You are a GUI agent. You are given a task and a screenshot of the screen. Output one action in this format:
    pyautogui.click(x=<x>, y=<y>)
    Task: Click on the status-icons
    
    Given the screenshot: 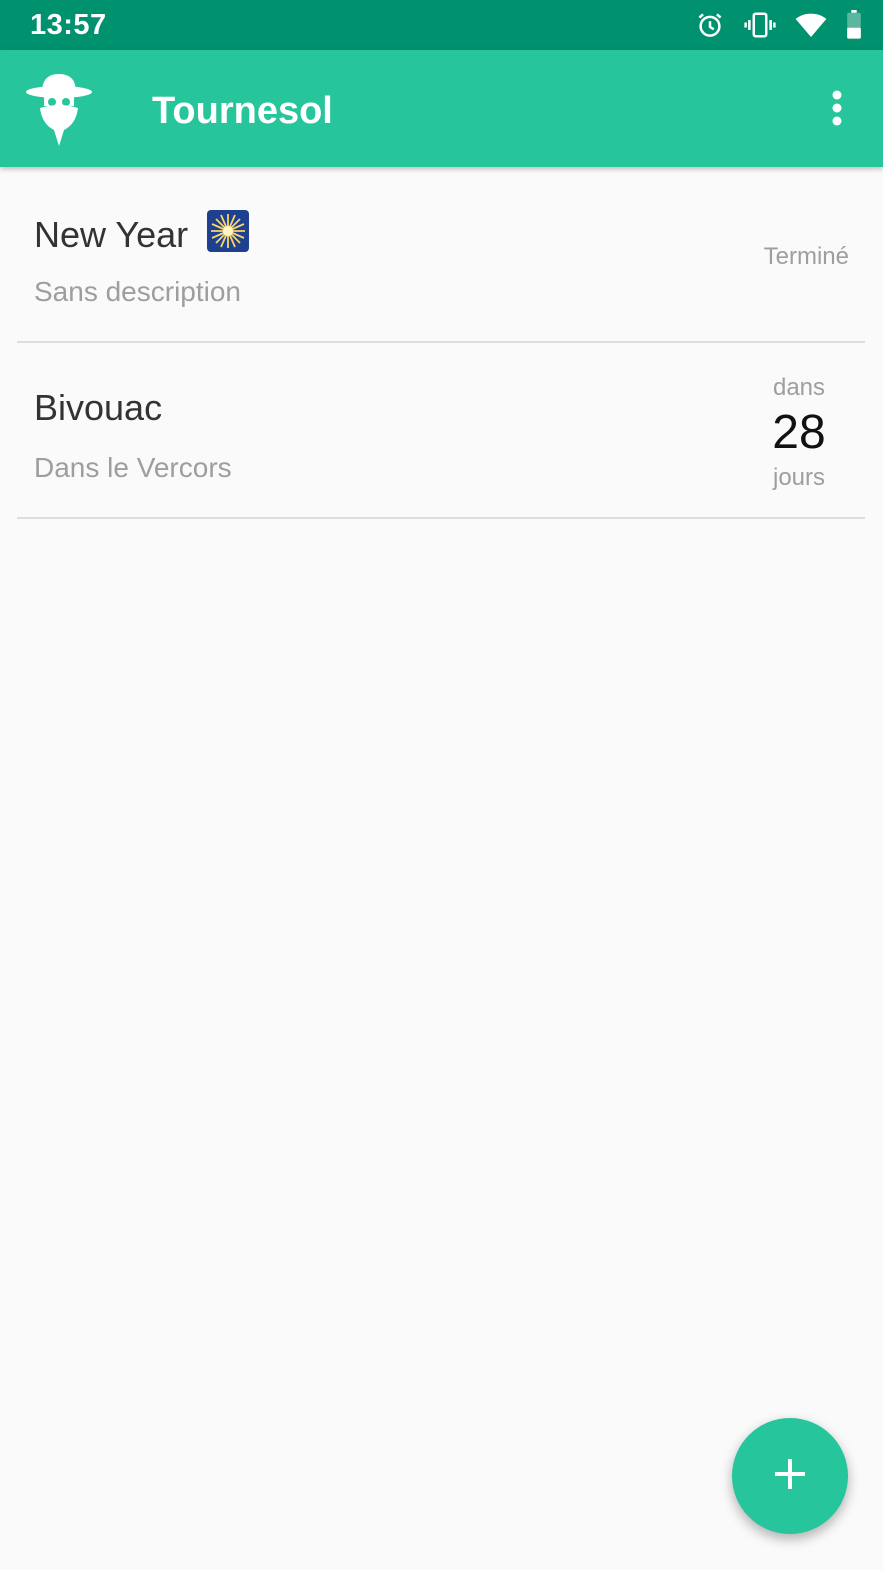 What is the action you would take?
    pyautogui.click(x=779, y=25)
    